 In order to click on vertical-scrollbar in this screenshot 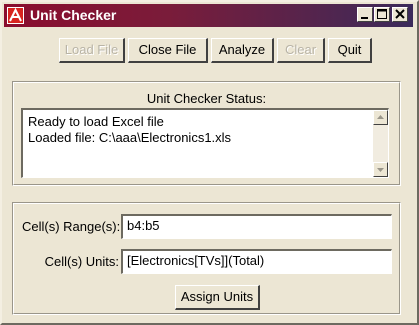, I will do `click(380, 143)`.